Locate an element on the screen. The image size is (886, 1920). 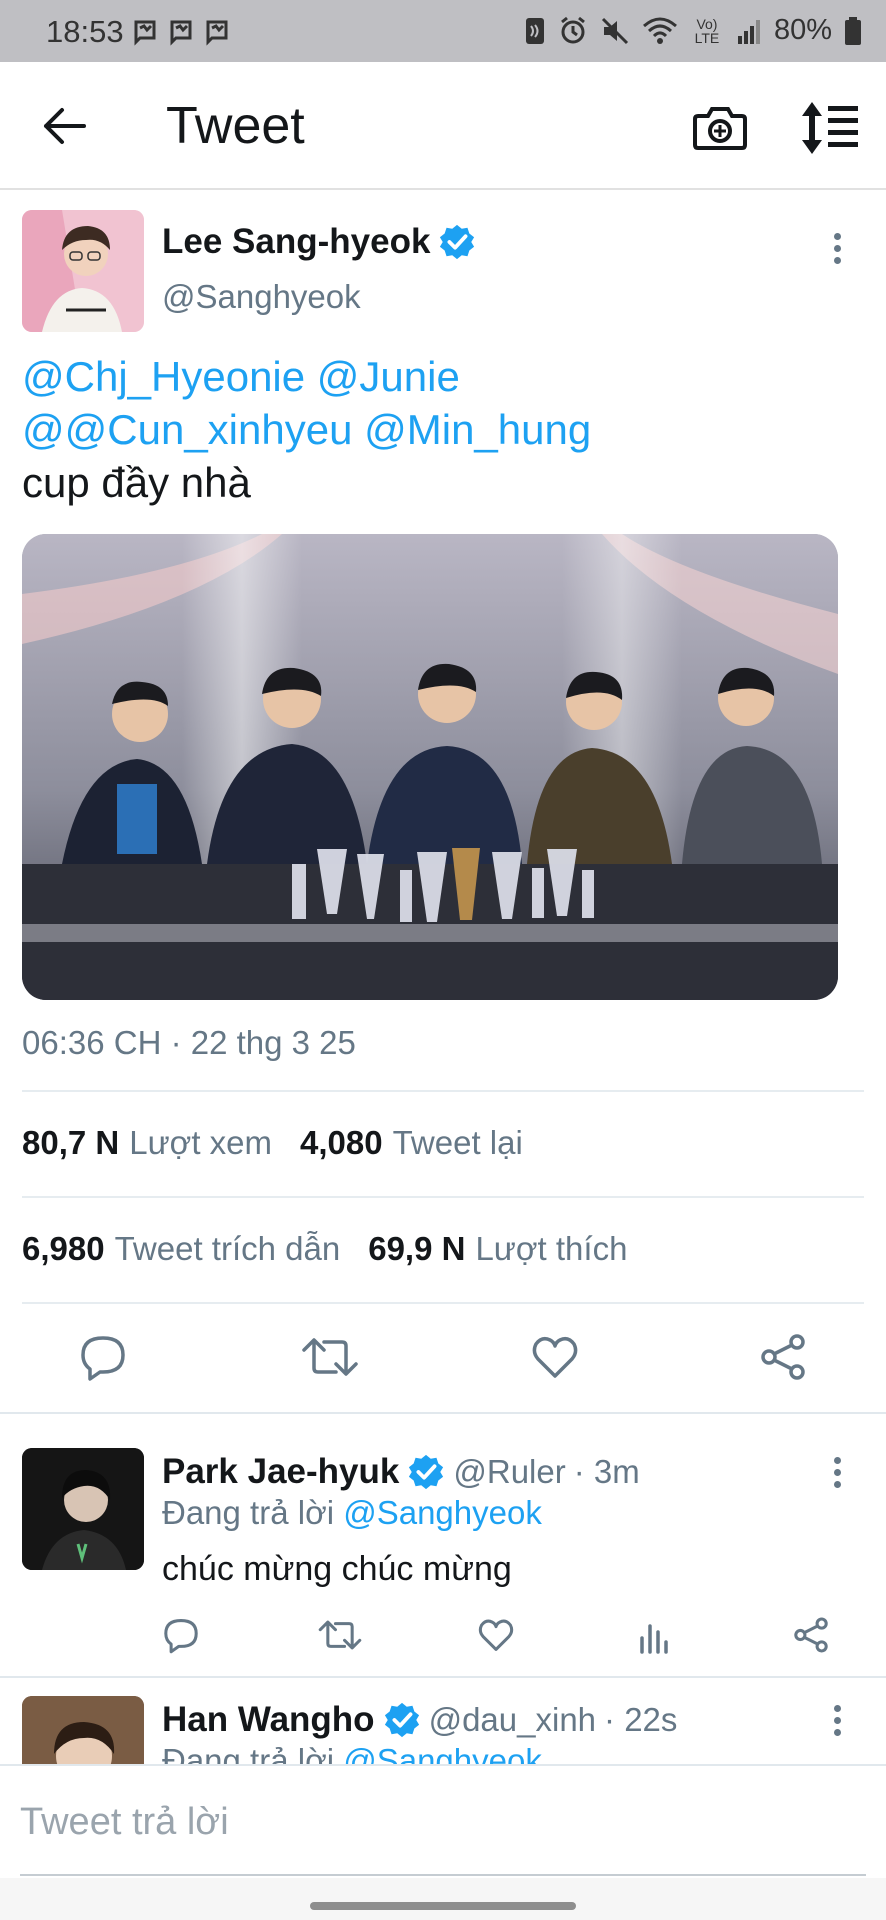
mention-link: @Junie is located at coordinates (388, 376).